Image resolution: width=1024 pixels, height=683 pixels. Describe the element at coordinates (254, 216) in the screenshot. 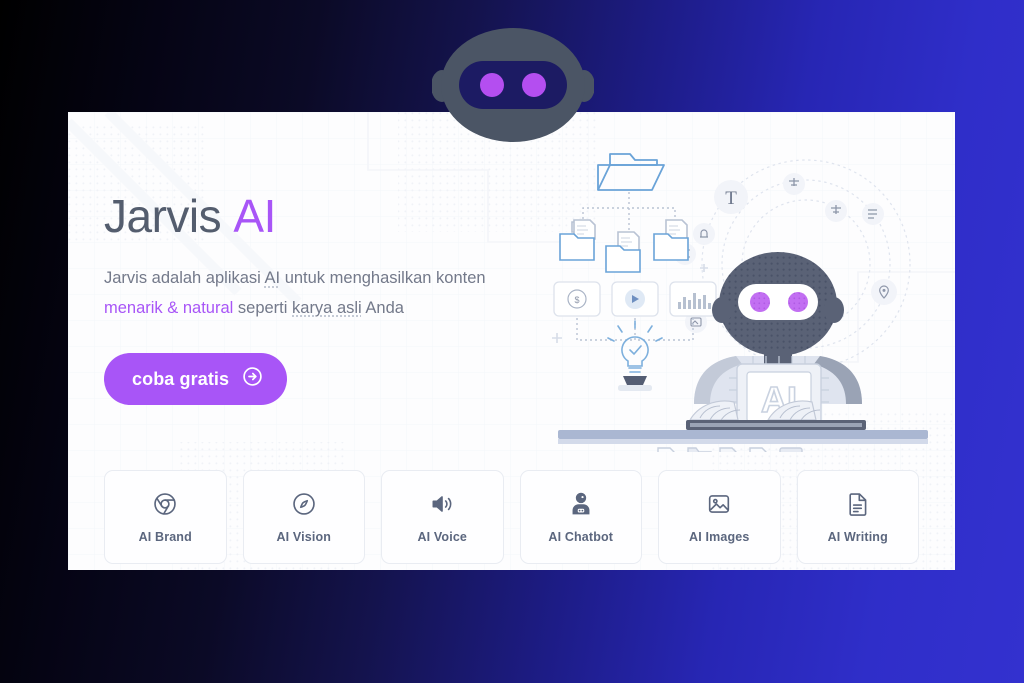

I see `headline-accent: AI` at that location.